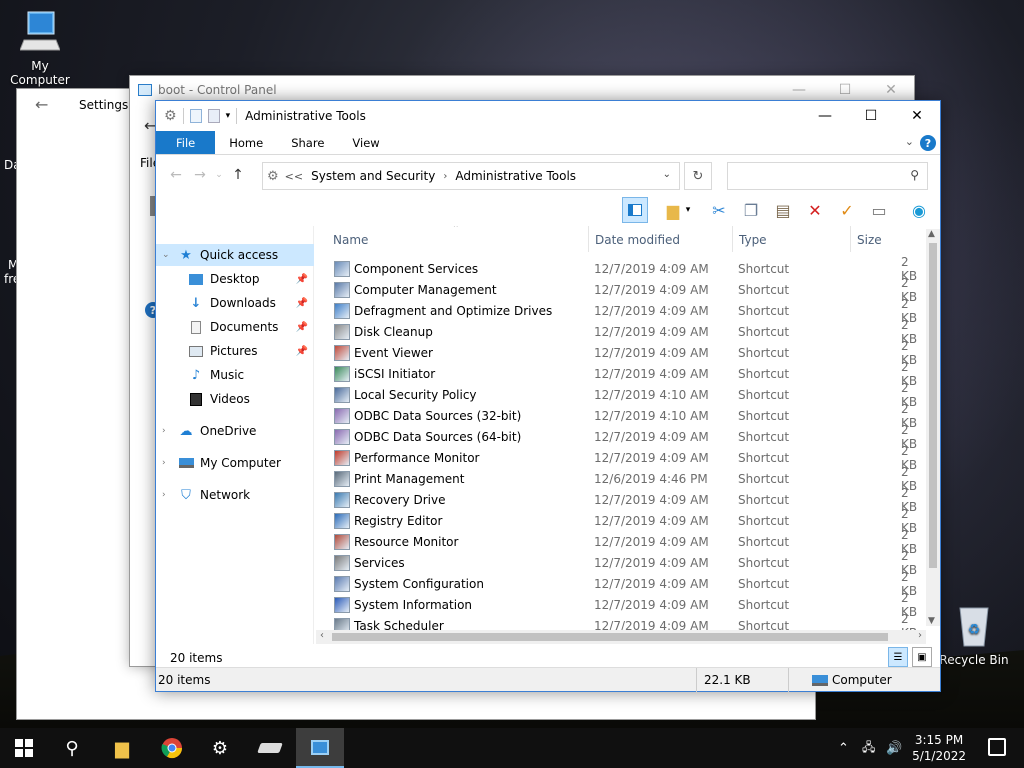  Describe the element at coordinates (847, 210) in the screenshot. I see `rename-checkmark-icon: ✓` at that location.